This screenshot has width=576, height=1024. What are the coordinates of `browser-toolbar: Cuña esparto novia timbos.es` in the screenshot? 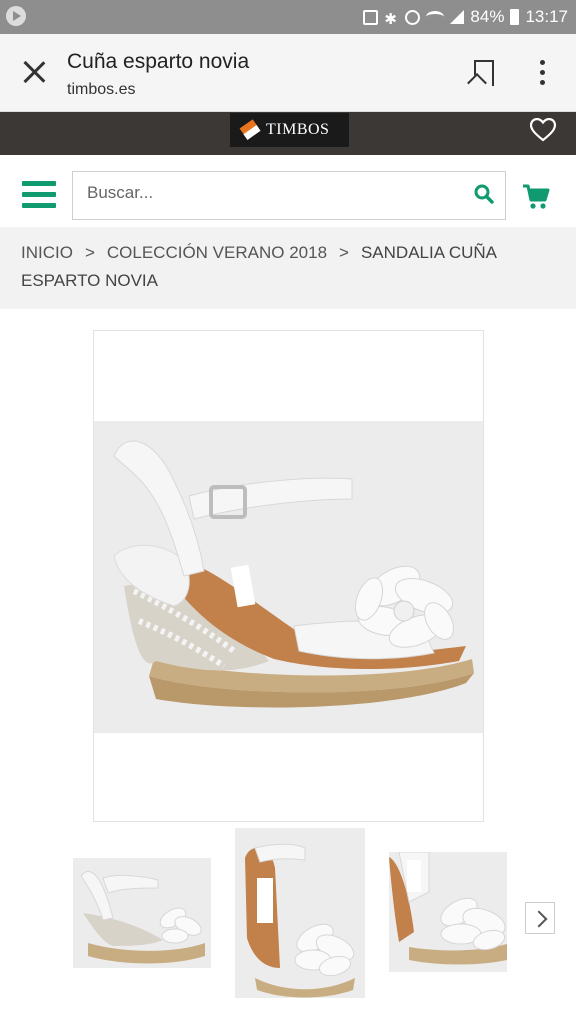 It's located at (288, 73).